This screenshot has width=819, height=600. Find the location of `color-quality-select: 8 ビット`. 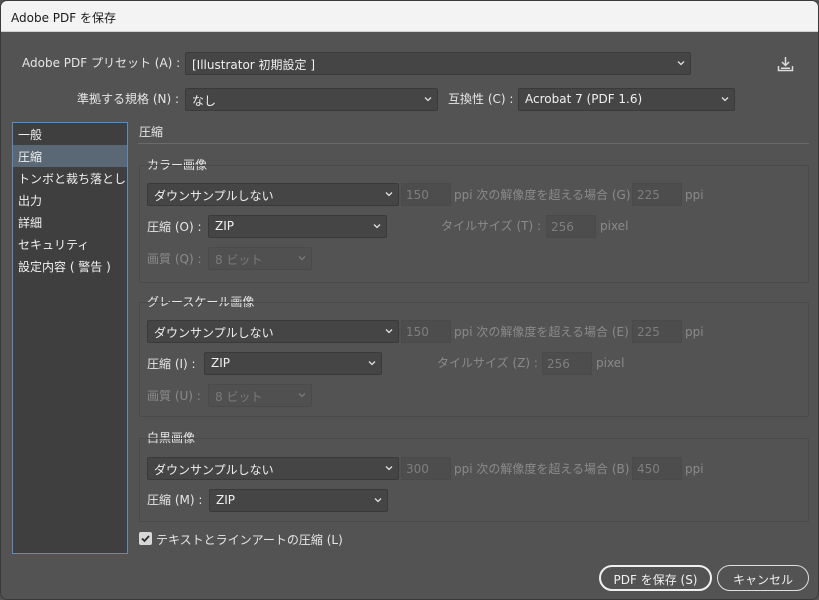

color-quality-select: 8 ビット is located at coordinates (260, 258).